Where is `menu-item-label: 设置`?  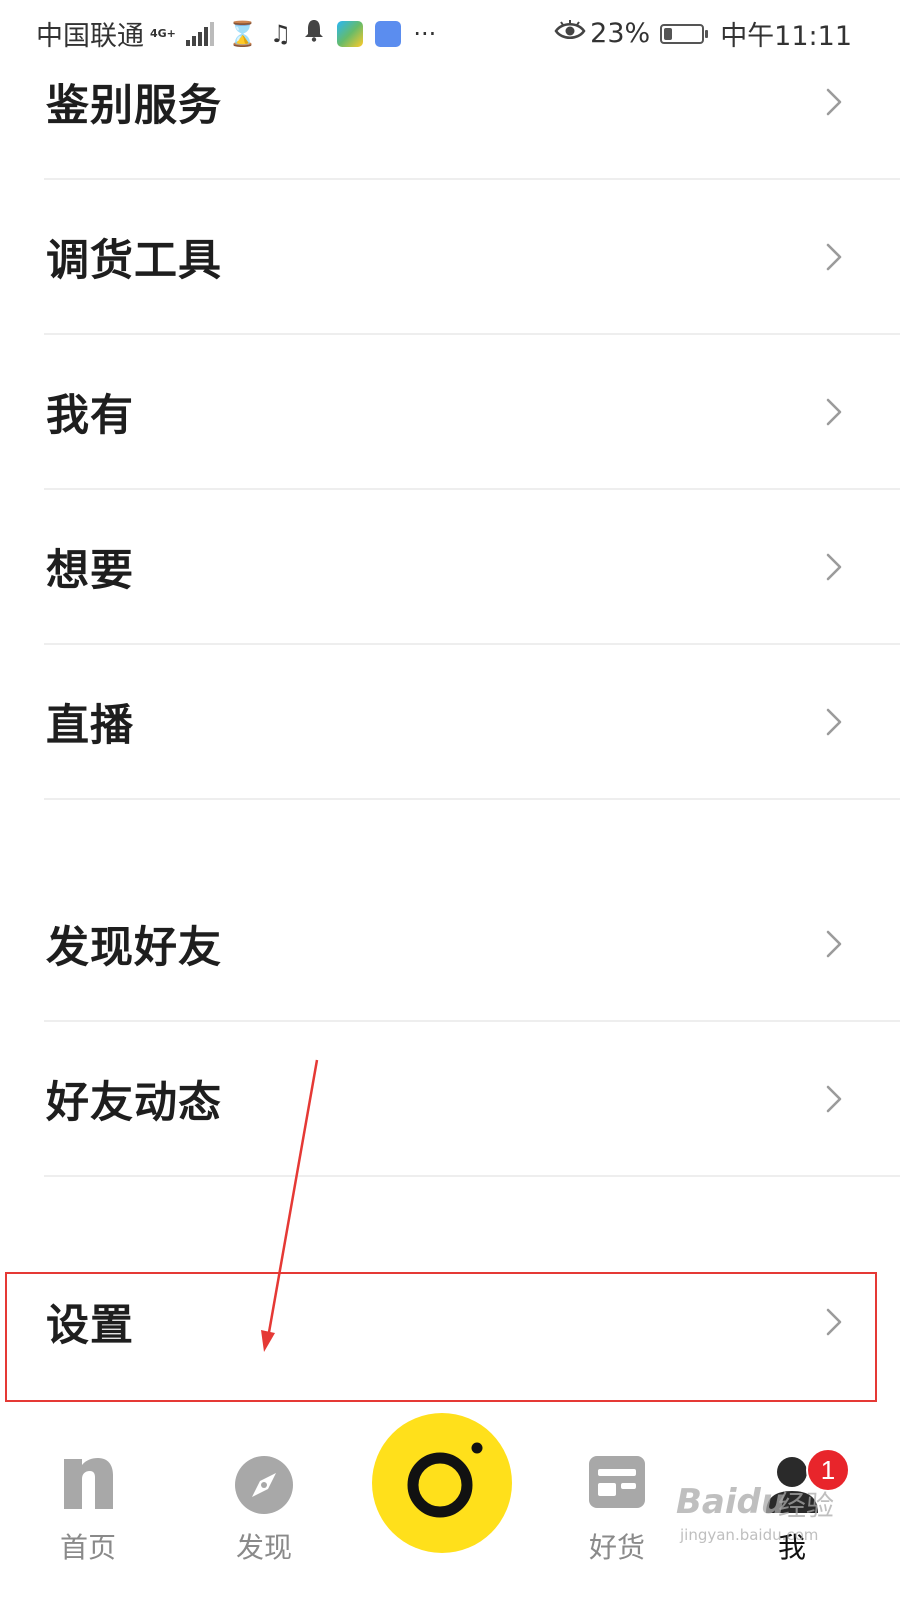 menu-item-label: 设置 is located at coordinates (90, 1326).